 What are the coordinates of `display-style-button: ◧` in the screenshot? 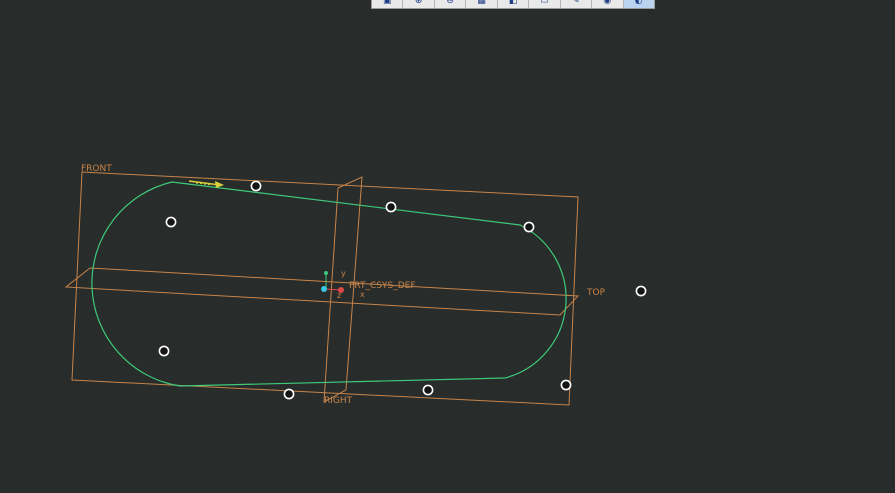 It's located at (514, 4).